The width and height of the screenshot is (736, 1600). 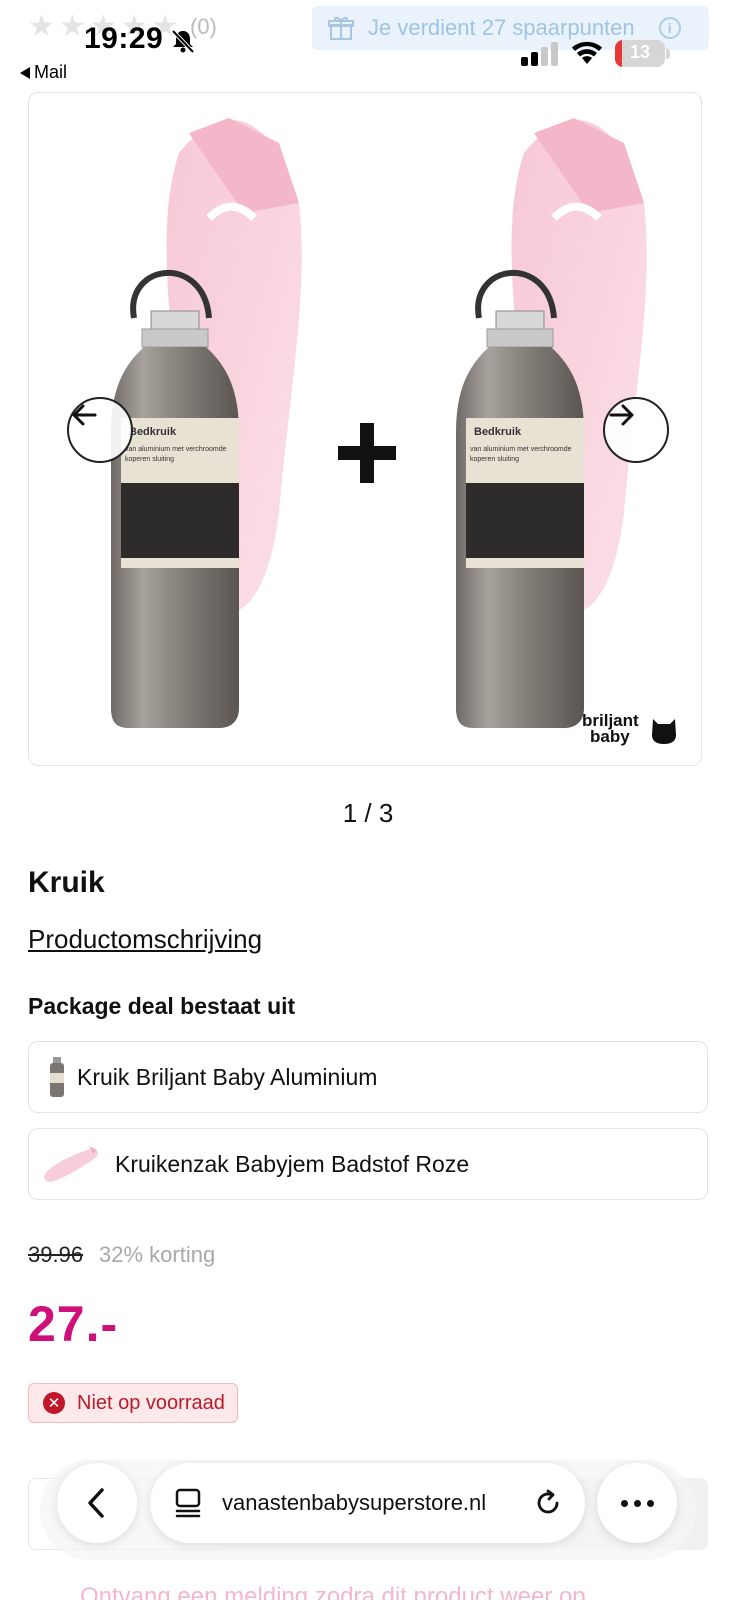 What do you see at coordinates (151, 1402) in the screenshot?
I see `stock-status-text: Niet op voorraad` at bounding box center [151, 1402].